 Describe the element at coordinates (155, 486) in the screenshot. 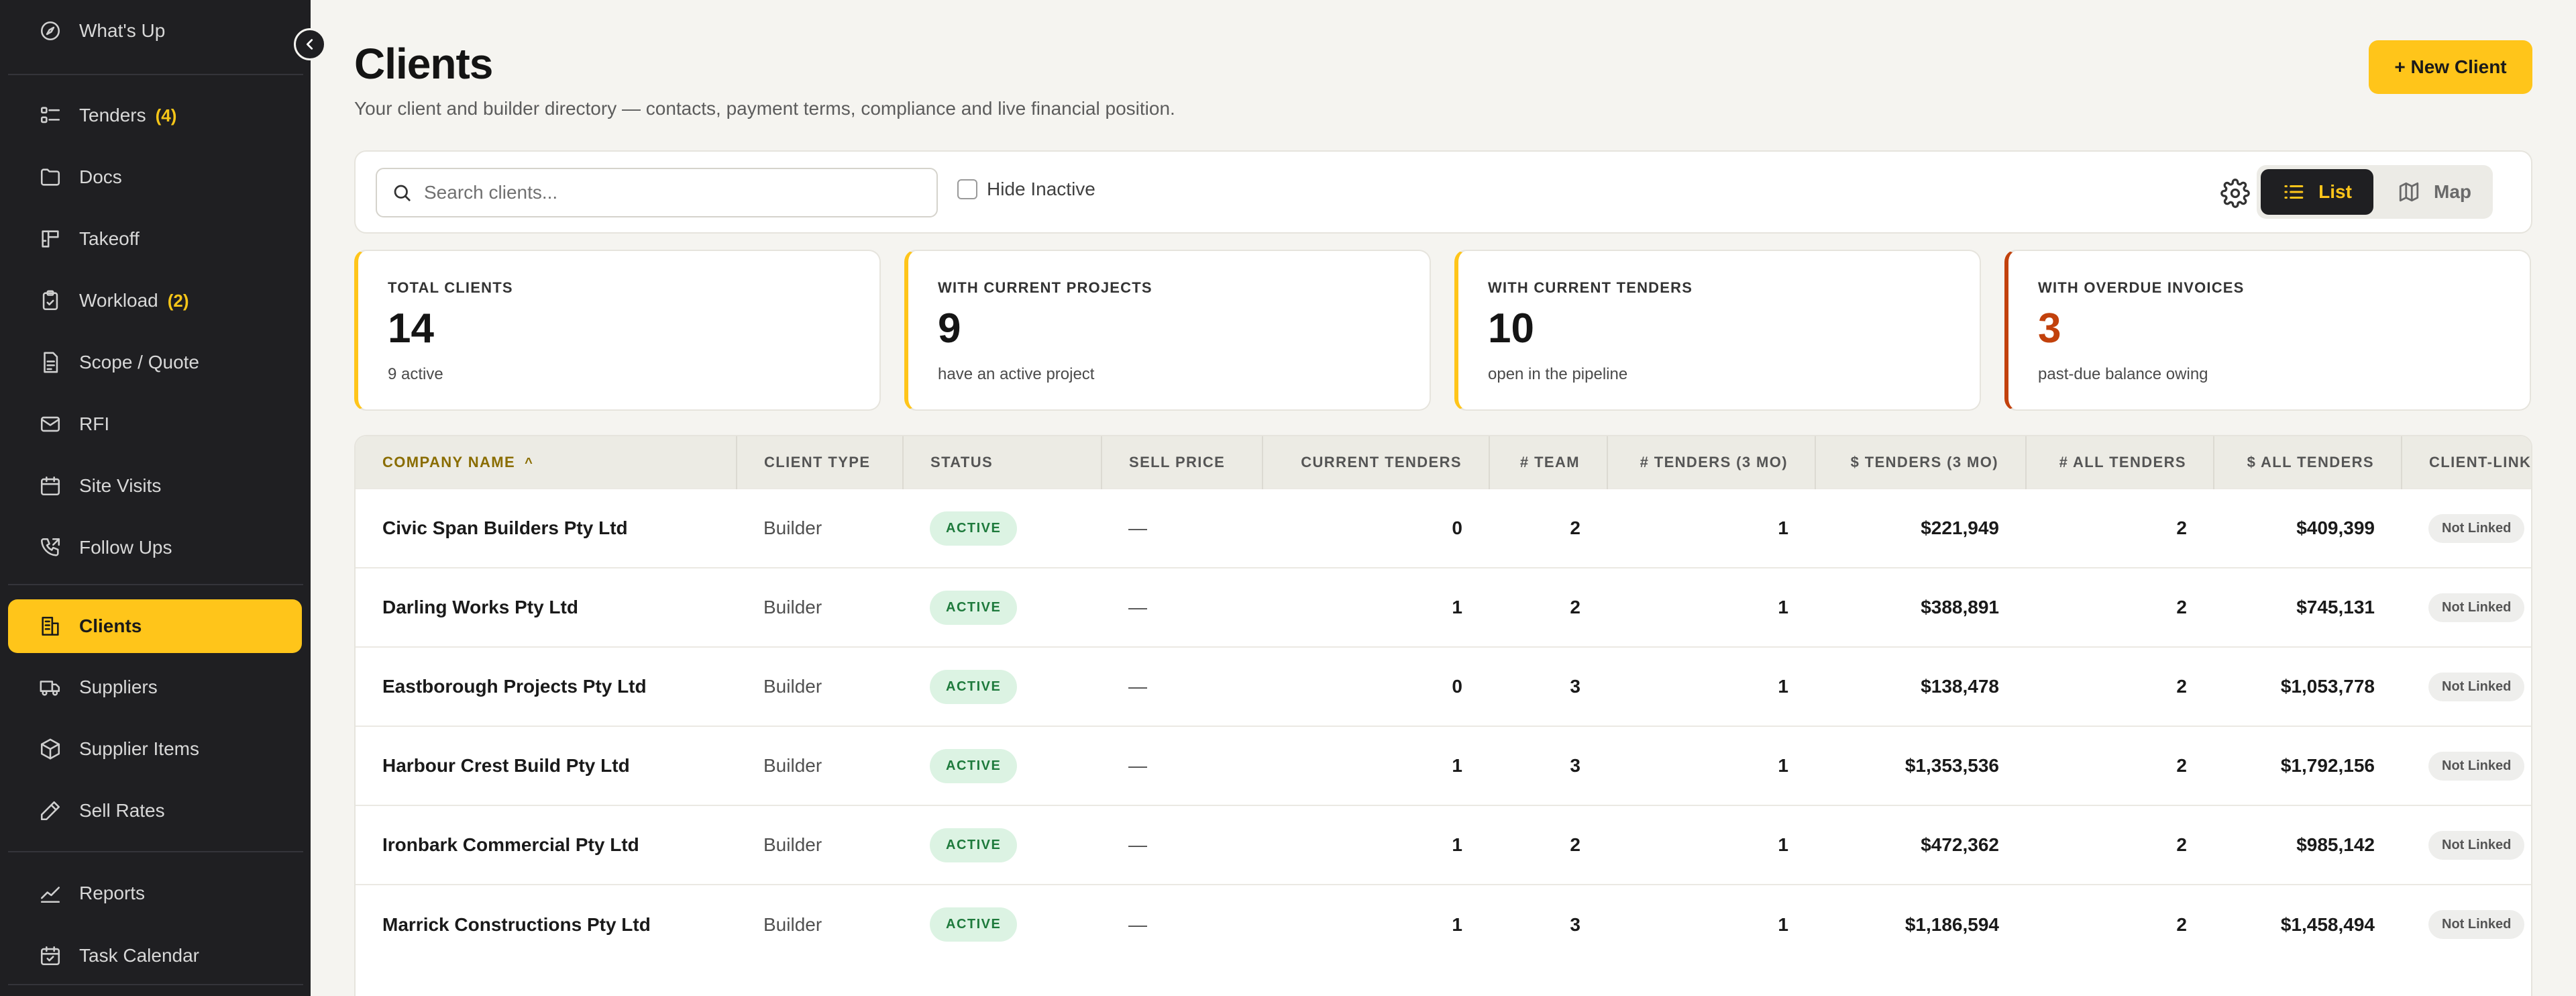

I see `sidebar-item-site-visits: Site Visits` at that location.